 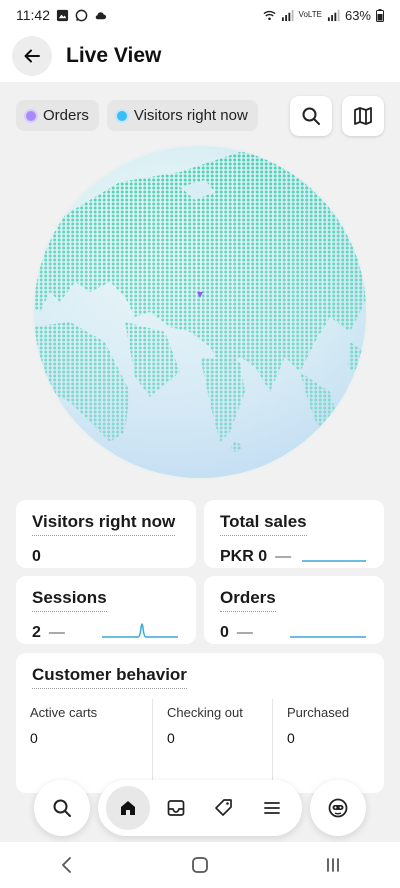 What do you see at coordinates (318, 712) in the screenshot?
I see `purchased-label: Purchased` at bounding box center [318, 712].